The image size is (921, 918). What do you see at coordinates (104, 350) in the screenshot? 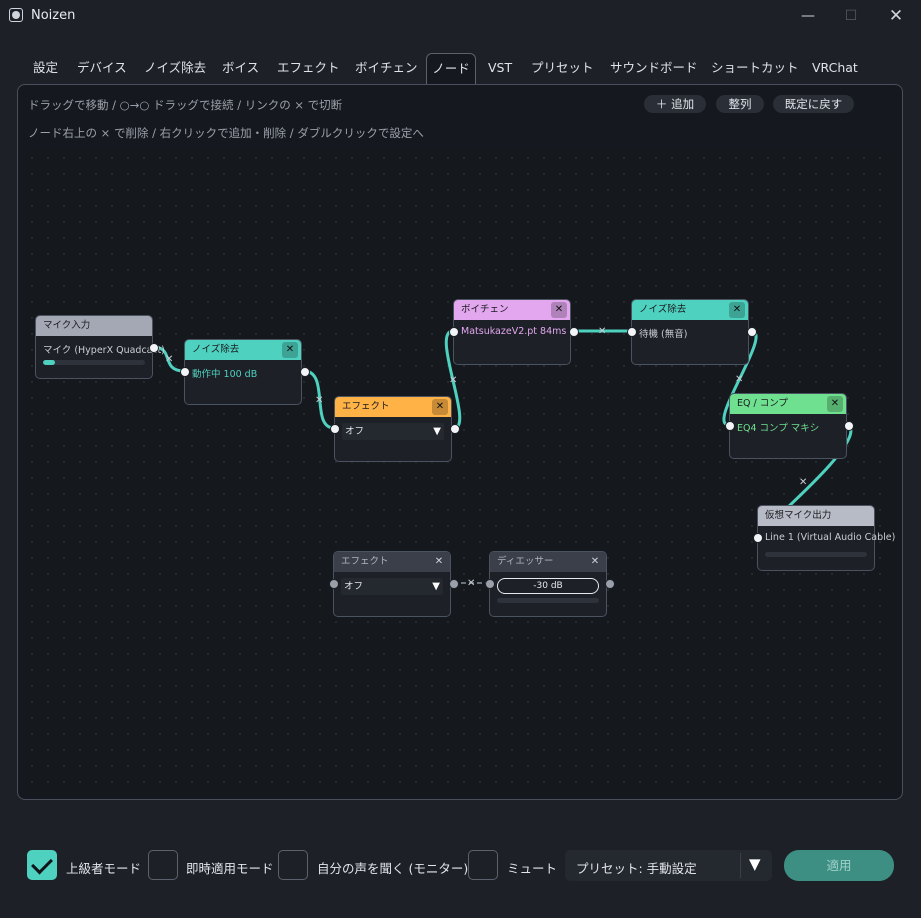
I see `input-device-label: マイク (HyperX Quadcast)` at bounding box center [104, 350].